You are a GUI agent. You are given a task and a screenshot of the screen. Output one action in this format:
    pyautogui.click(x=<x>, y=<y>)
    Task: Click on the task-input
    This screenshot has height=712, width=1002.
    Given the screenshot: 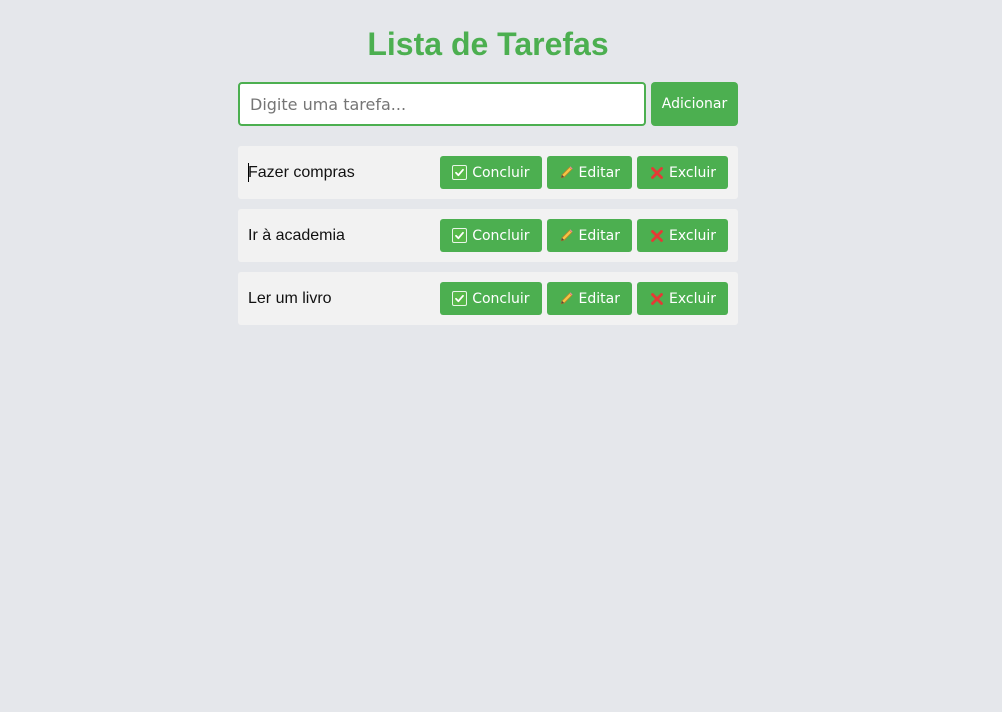 What is the action you would take?
    pyautogui.click(x=442, y=104)
    